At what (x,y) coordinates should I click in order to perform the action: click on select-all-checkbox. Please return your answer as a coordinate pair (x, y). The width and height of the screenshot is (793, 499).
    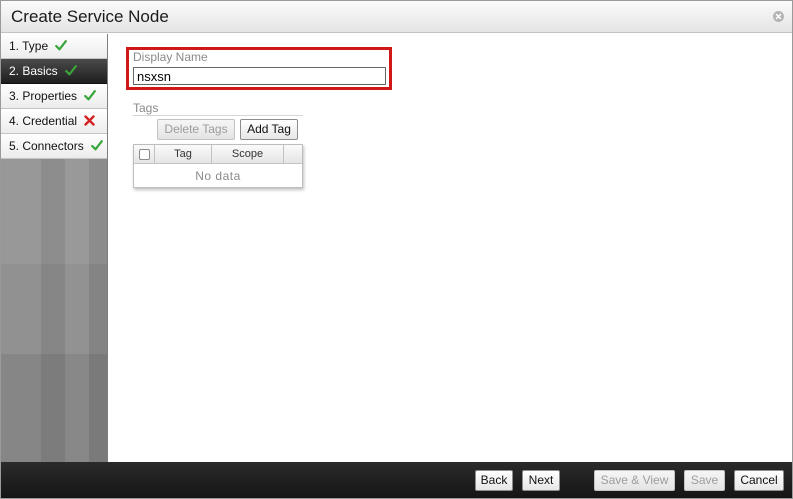
    Looking at the image, I should click on (144, 154).